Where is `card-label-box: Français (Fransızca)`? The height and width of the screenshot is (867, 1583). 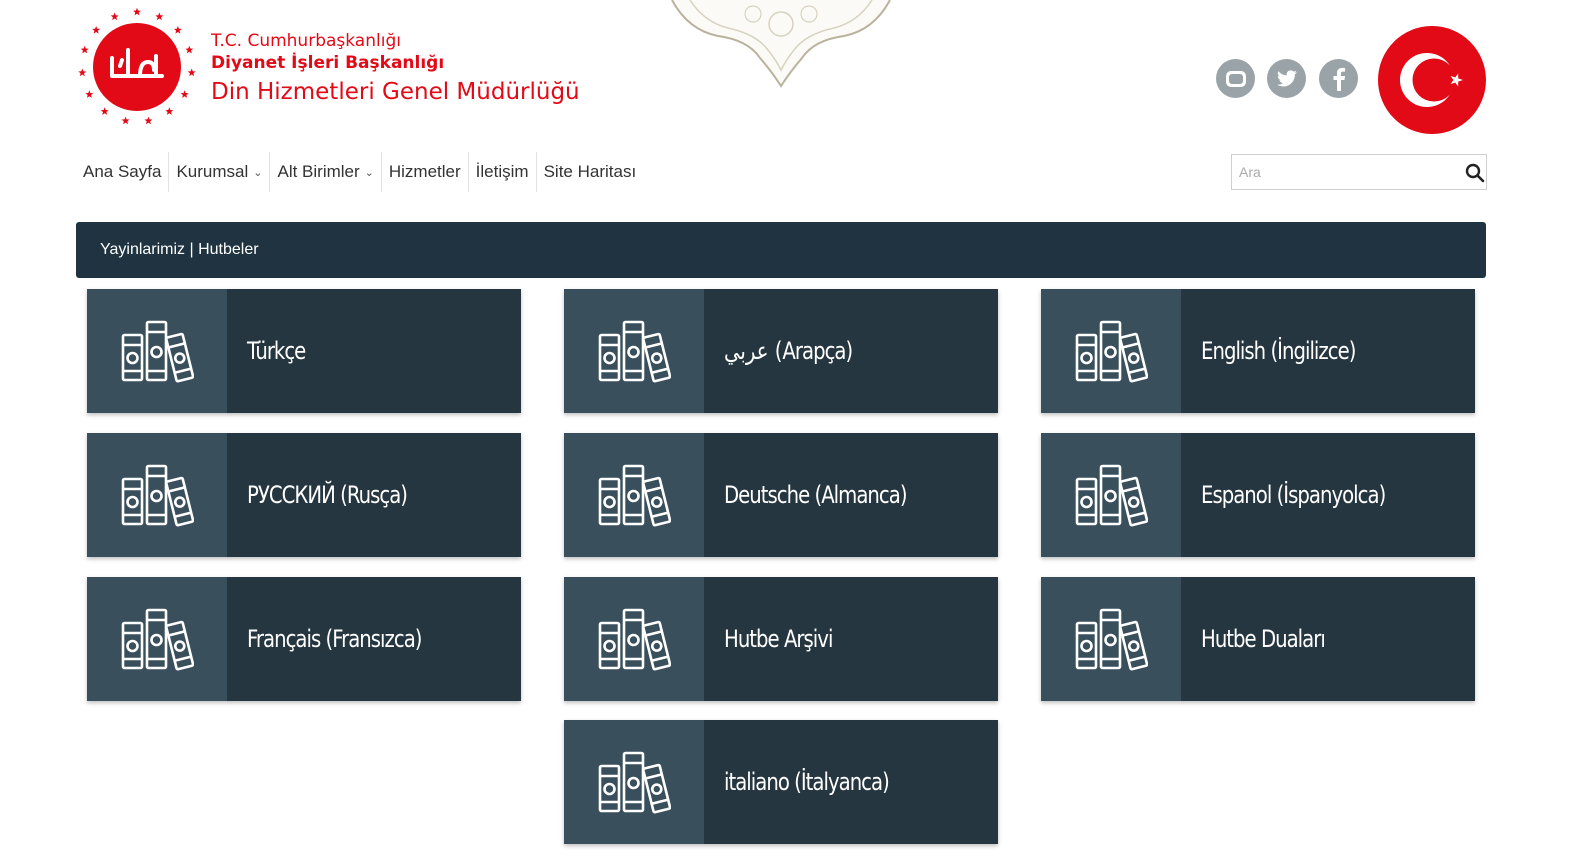 card-label-box: Français (Fransızca) is located at coordinates (374, 639).